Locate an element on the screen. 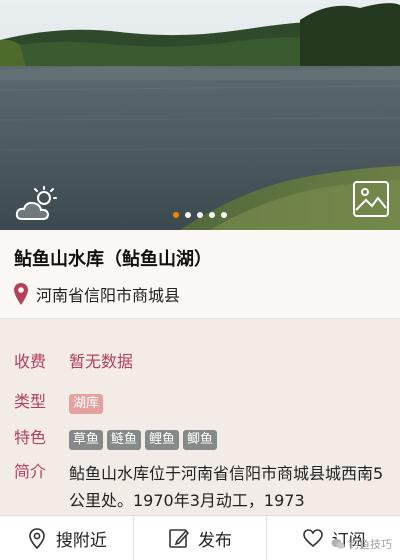 This screenshot has width=400, height=560. intro-text: 鲇鱼山水库位于河南省信阳市商城县城西南5公里处。1970年3月动工，1973 is located at coordinates (226, 487).